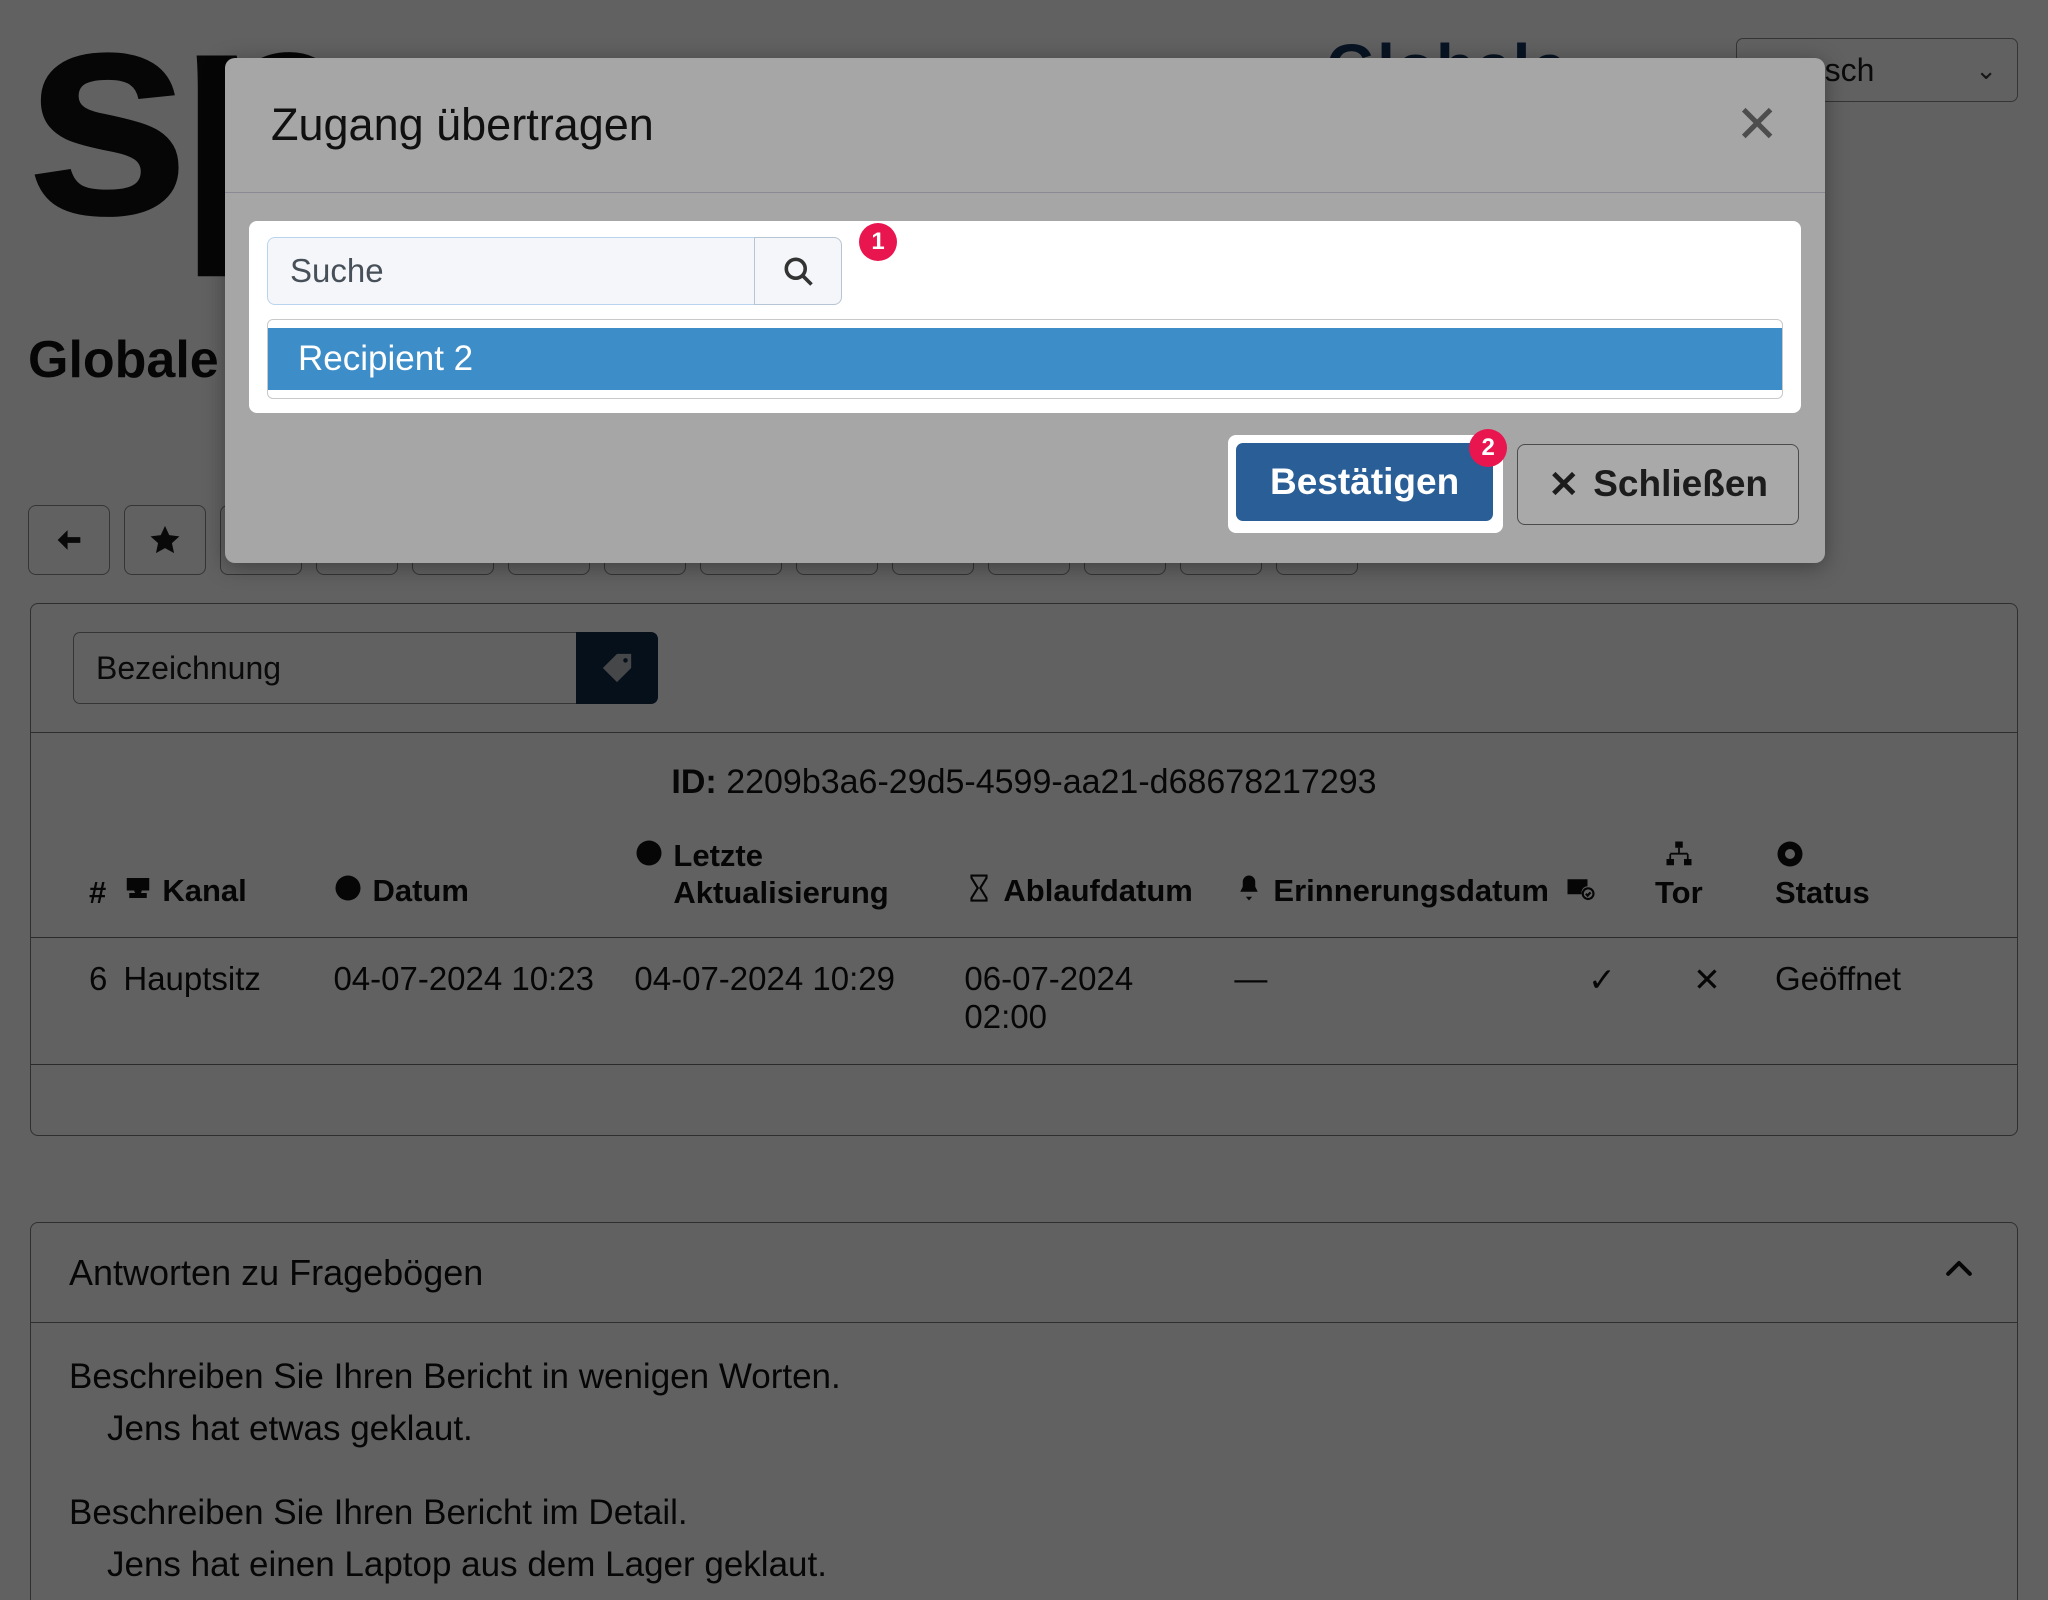 The width and height of the screenshot is (2048, 1600). I want to click on arrow-left-icon, so click(69, 540).